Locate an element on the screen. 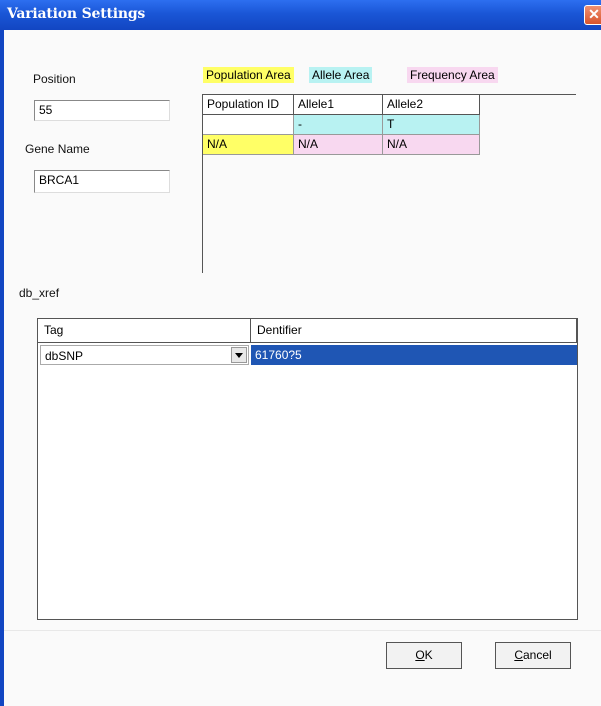  xref-header-identifier: Dentifier is located at coordinates (414, 331).